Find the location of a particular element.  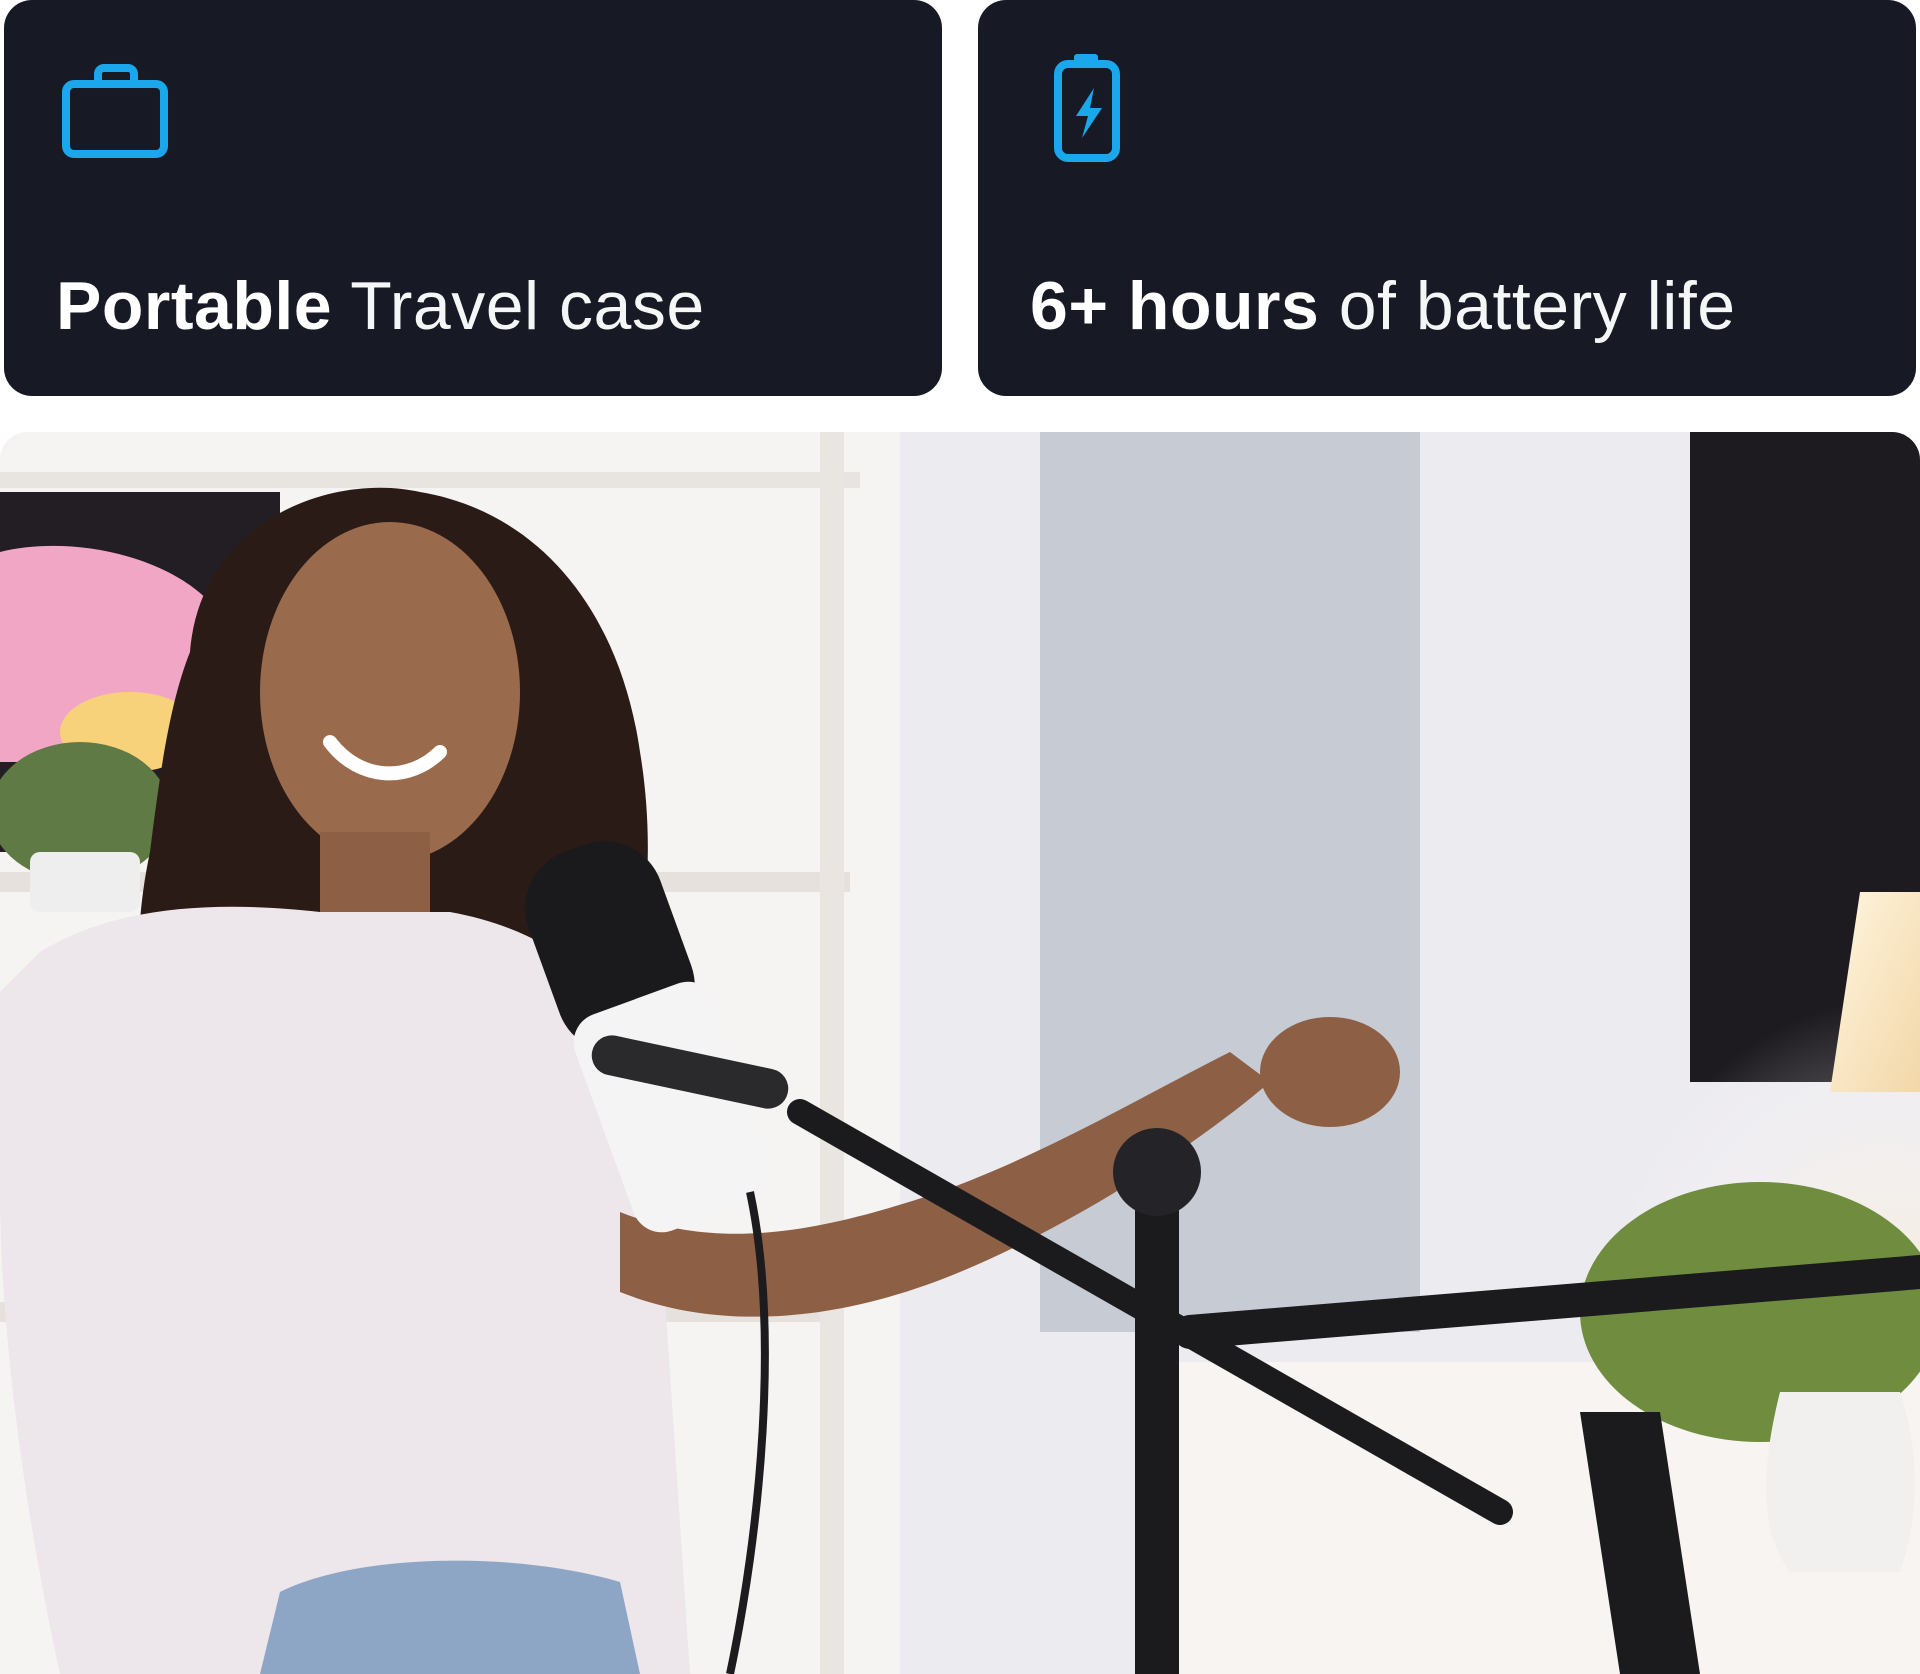

briefcase-icon is located at coordinates (116, 110).